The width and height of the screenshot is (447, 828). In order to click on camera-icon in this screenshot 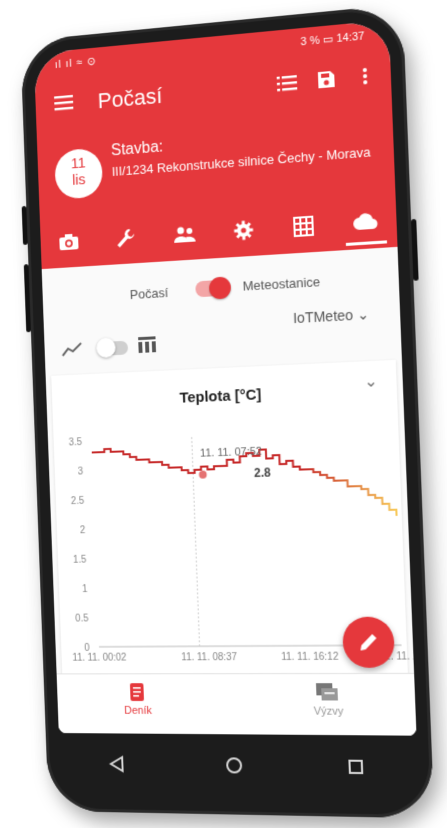, I will do `click(68, 241)`.